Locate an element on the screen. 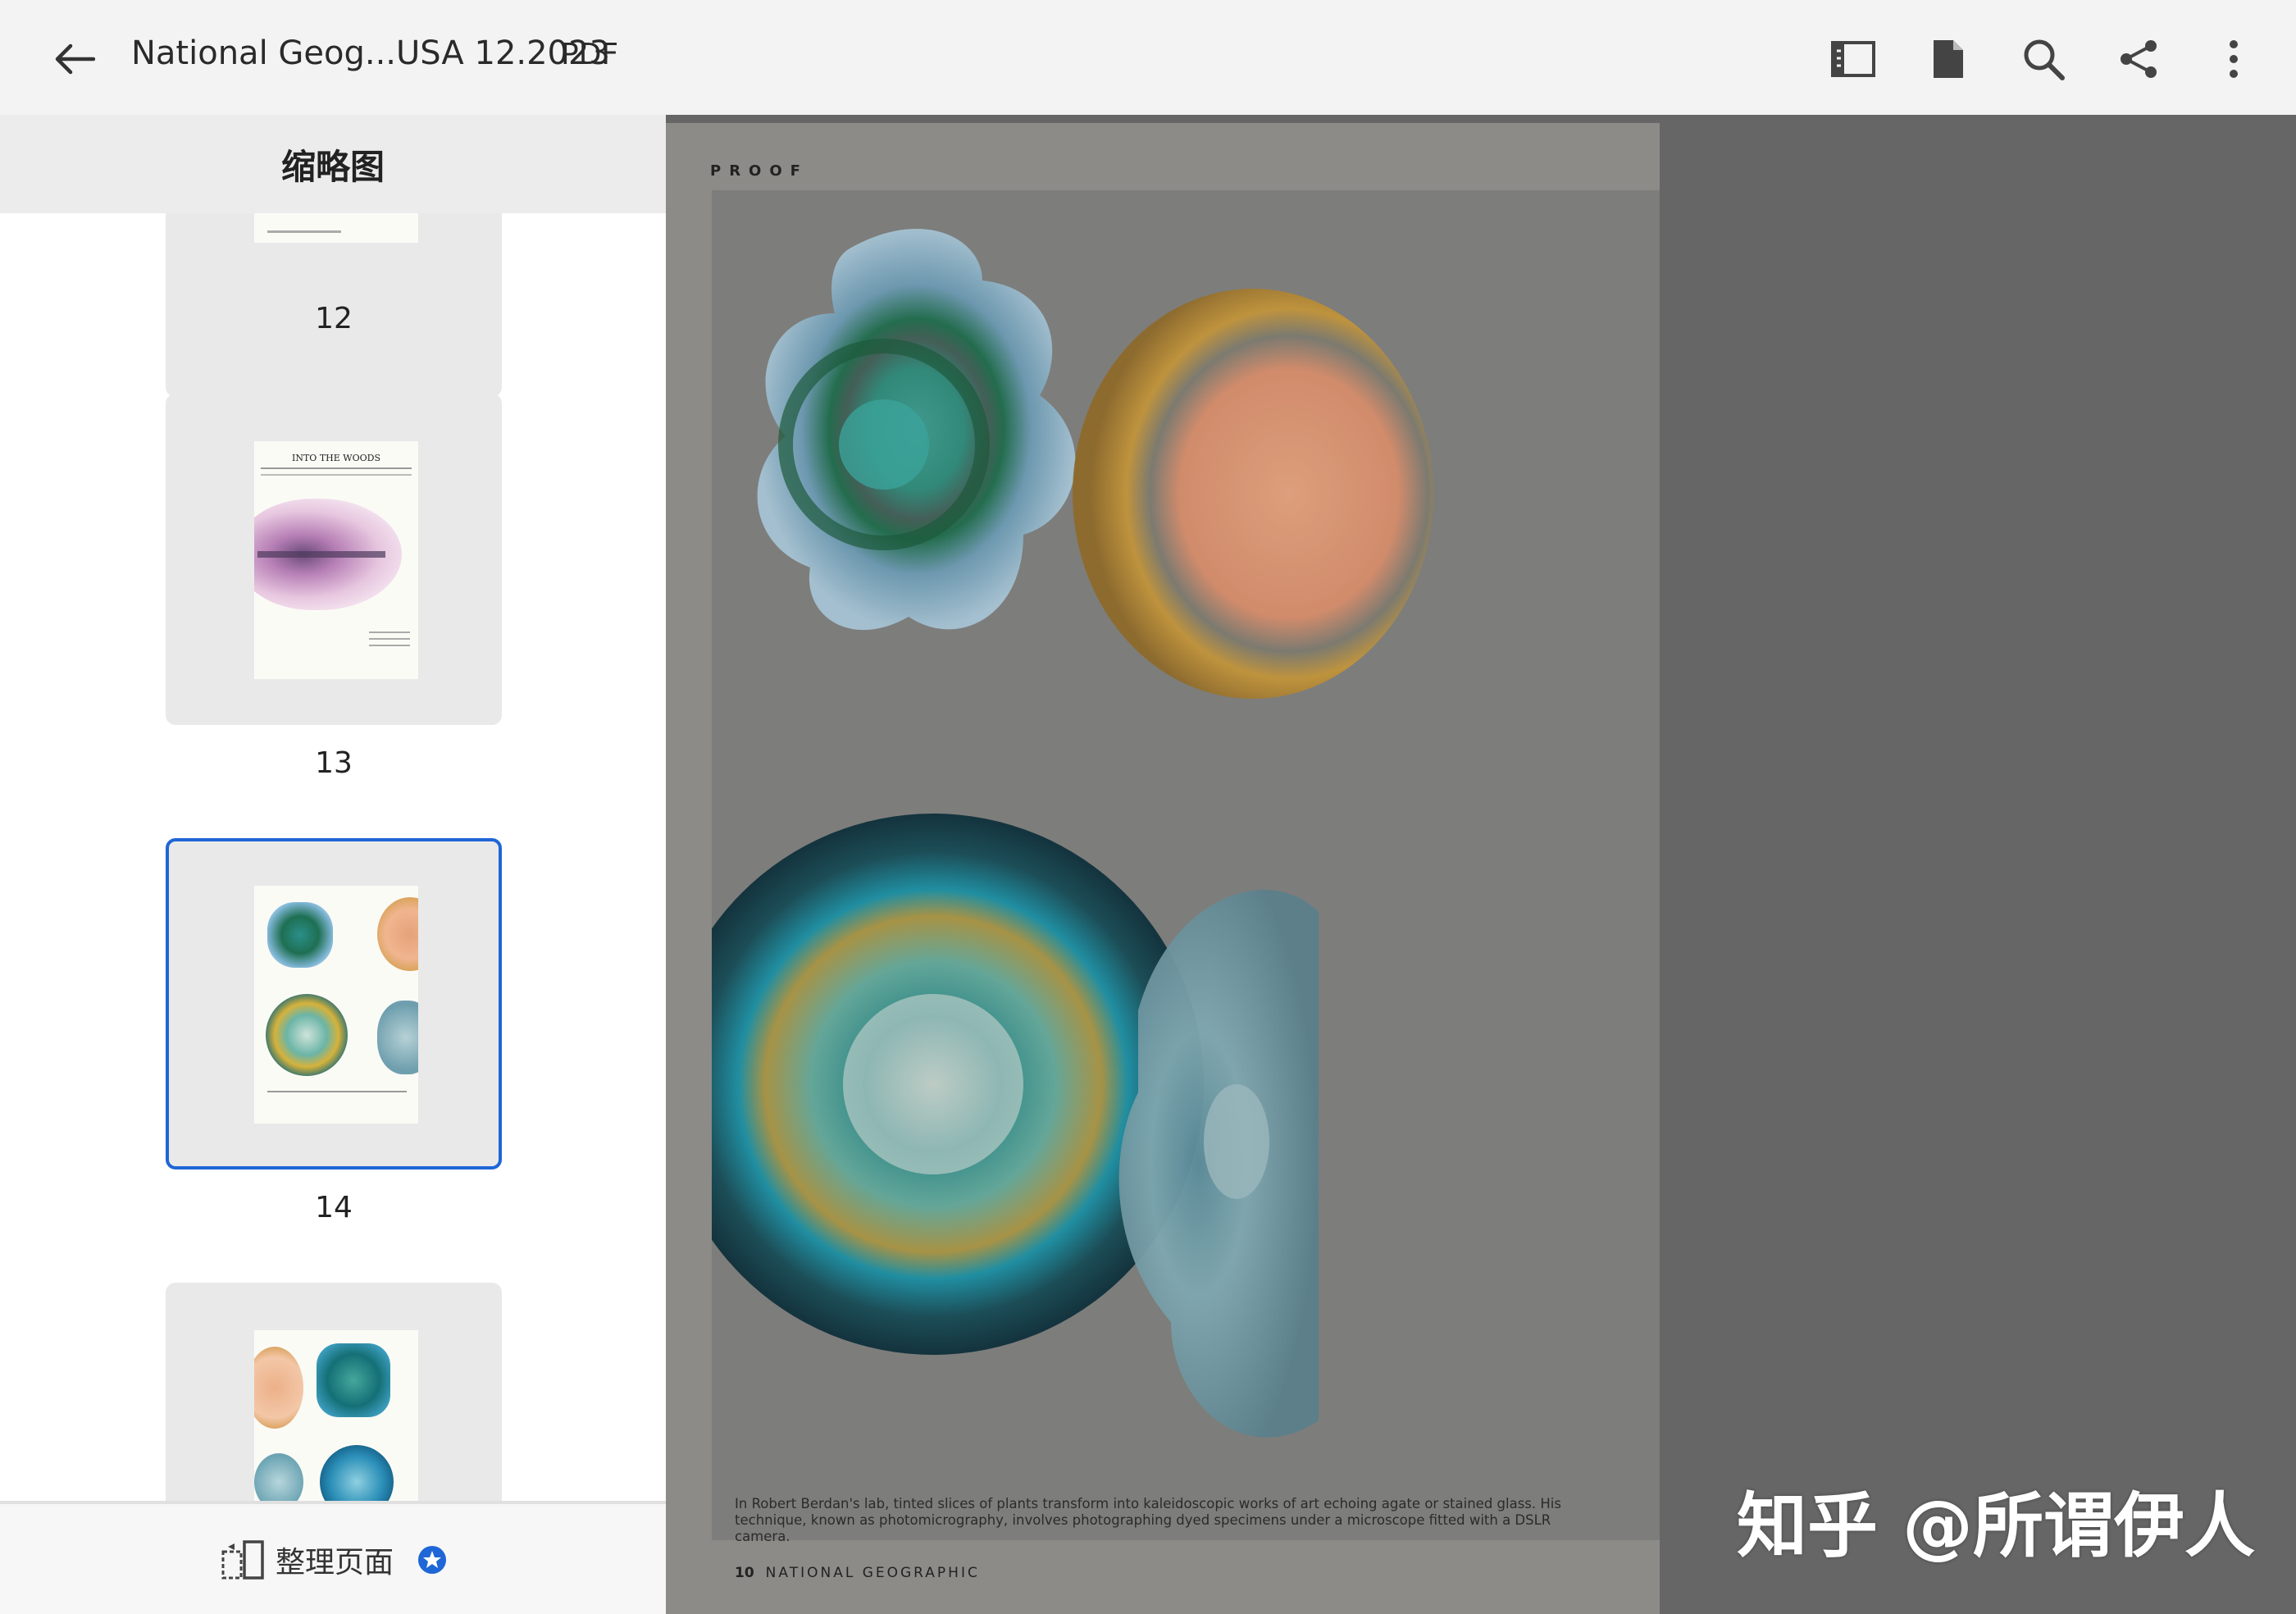 This screenshot has height=1614, width=2296. more-options-button is located at coordinates (2233, 59).